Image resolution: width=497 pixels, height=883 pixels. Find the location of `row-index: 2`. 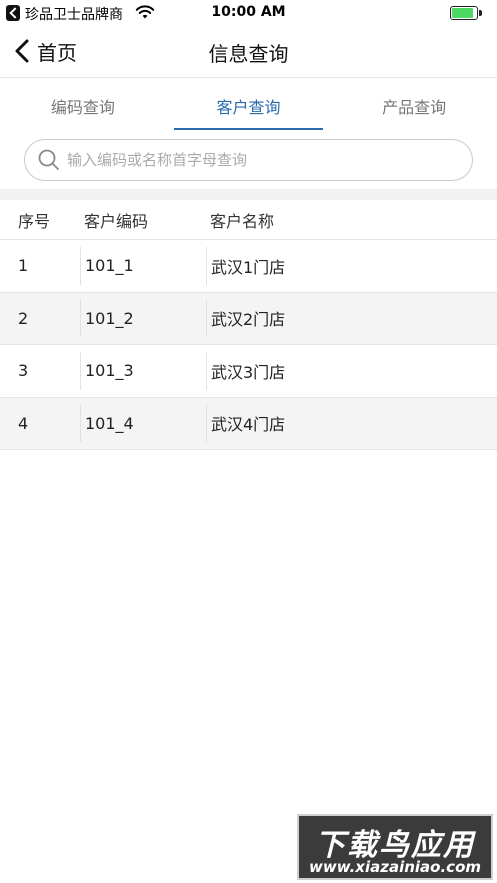

row-index: 2 is located at coordinates (23, 318).